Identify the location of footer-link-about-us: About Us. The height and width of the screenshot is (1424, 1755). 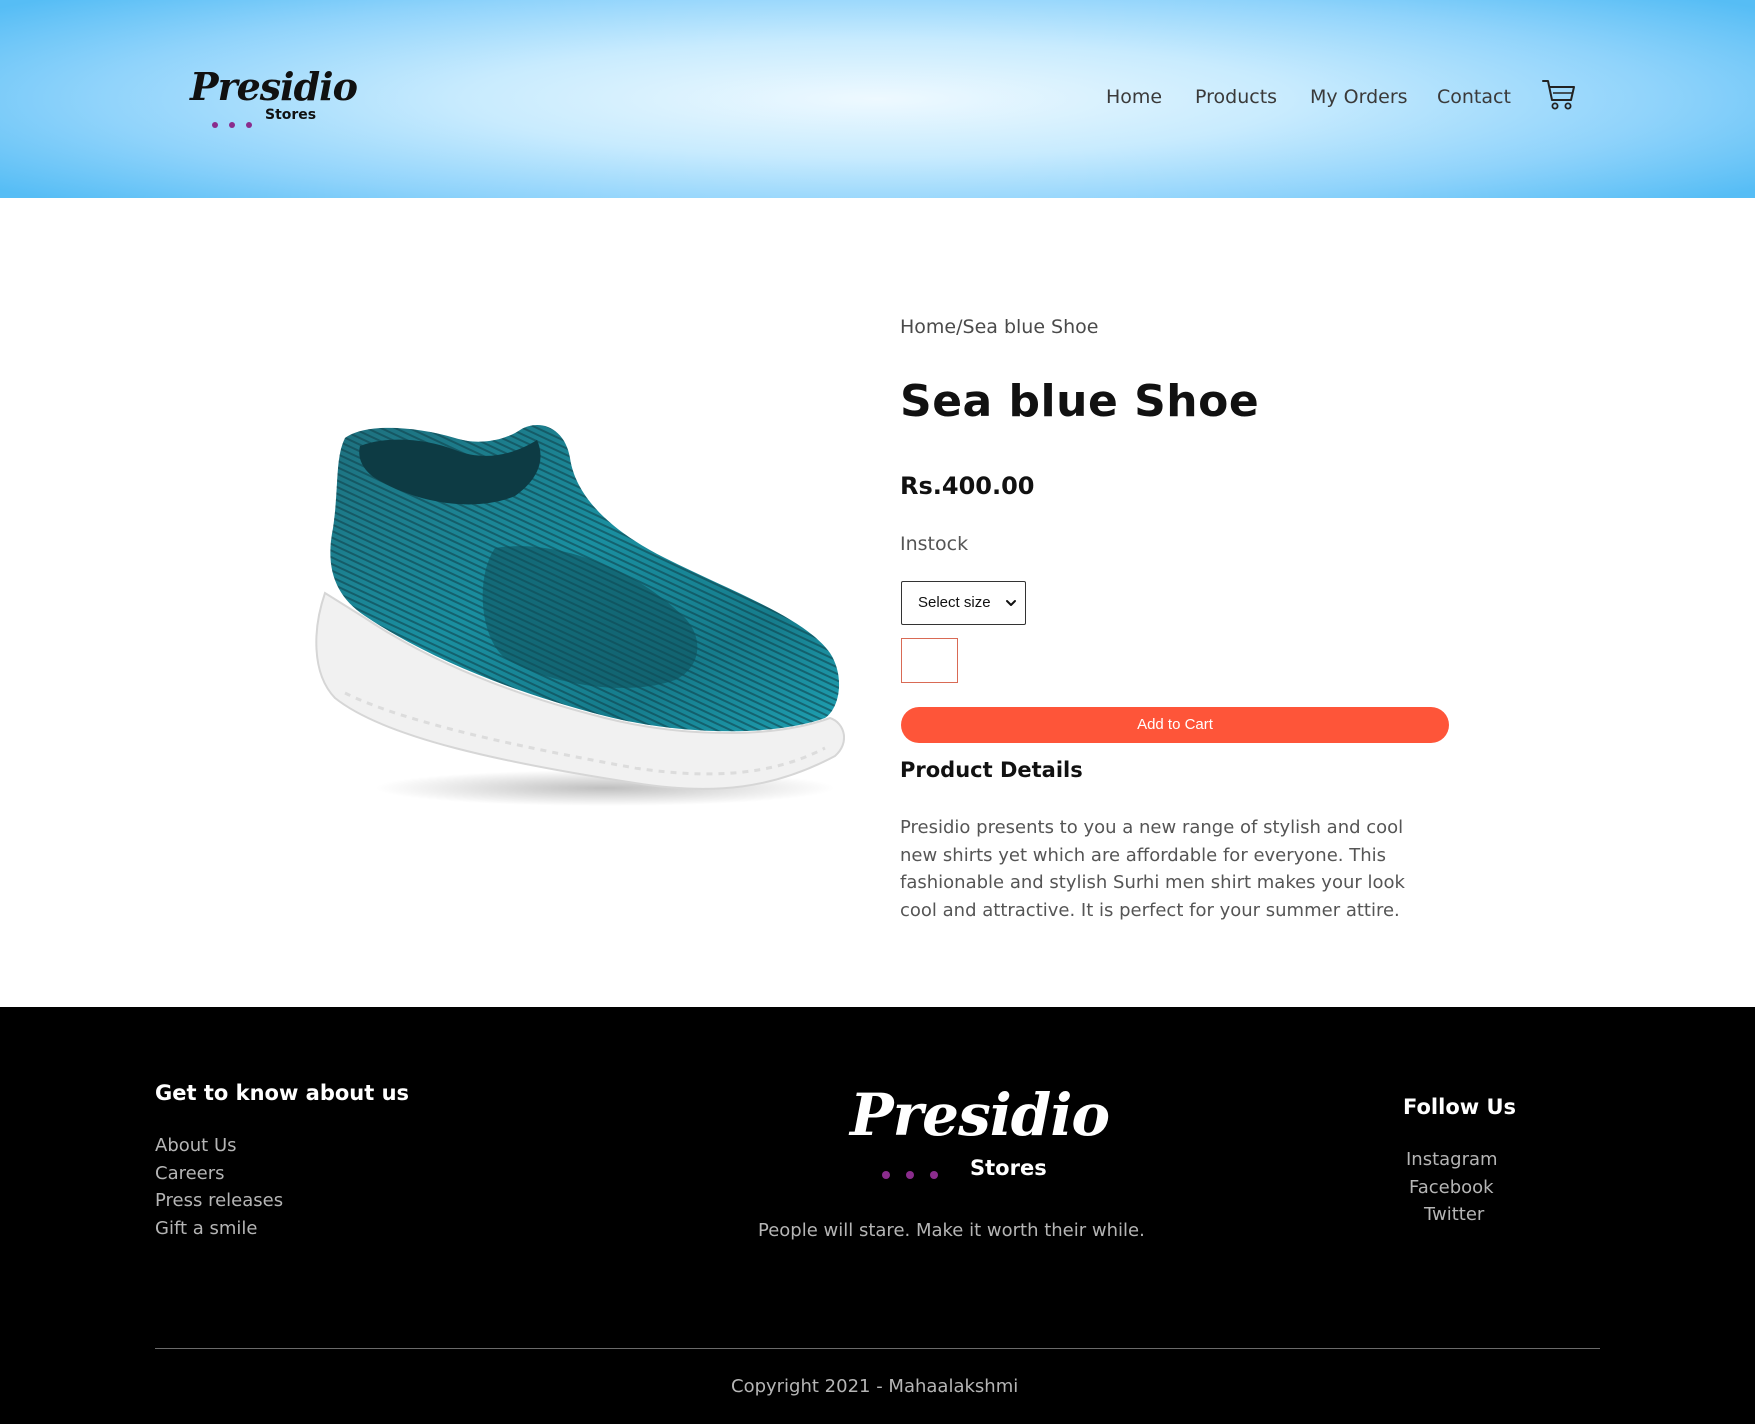
(196, 1145).